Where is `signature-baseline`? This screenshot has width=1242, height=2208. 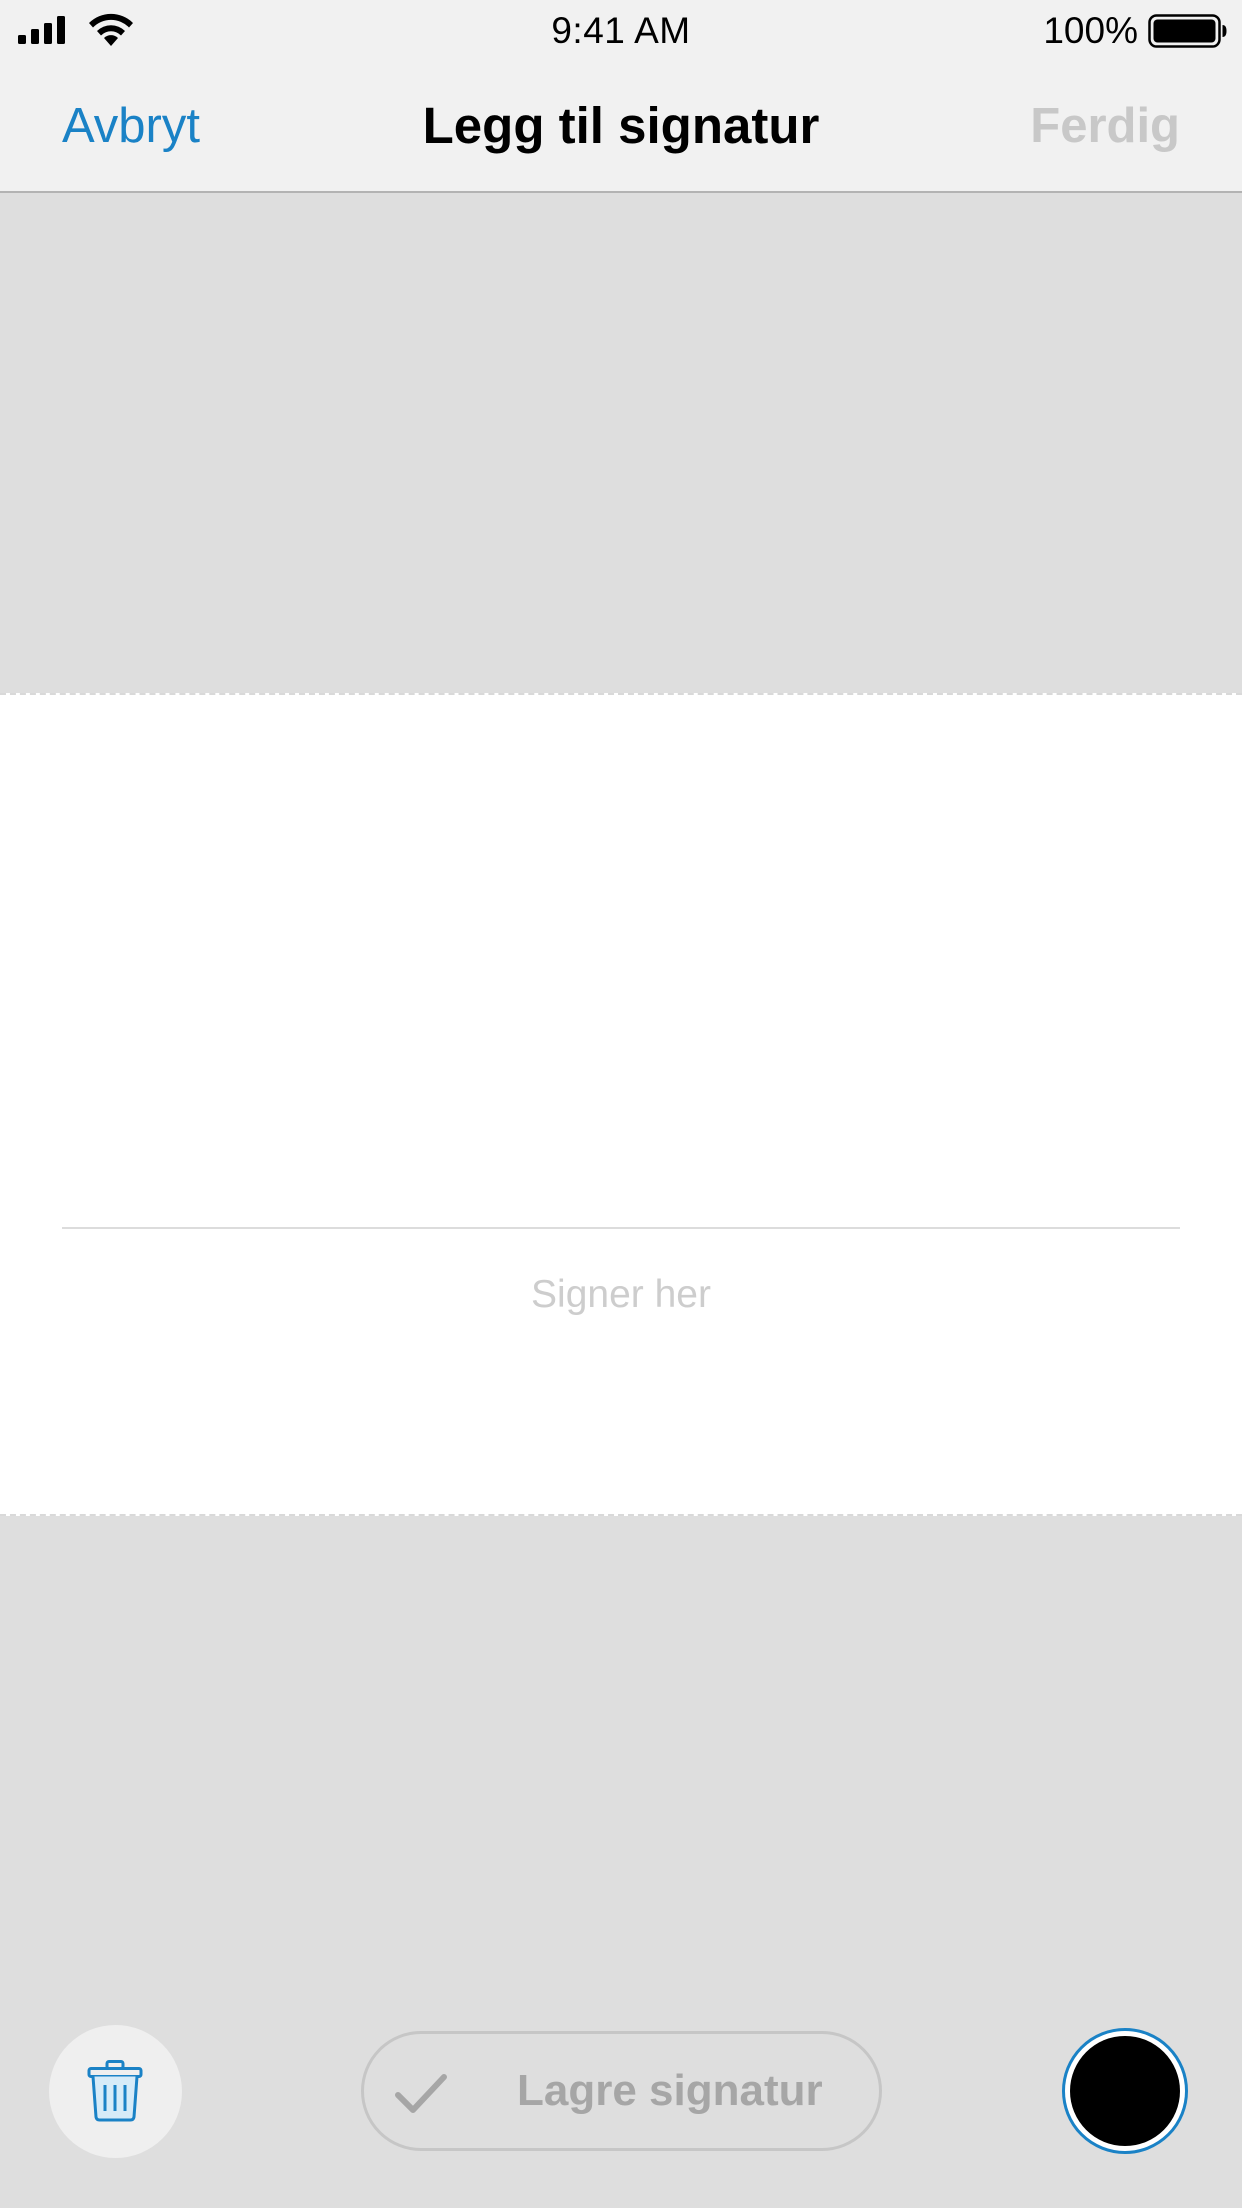 signature-baseline is located at coordinates (621, 1228).